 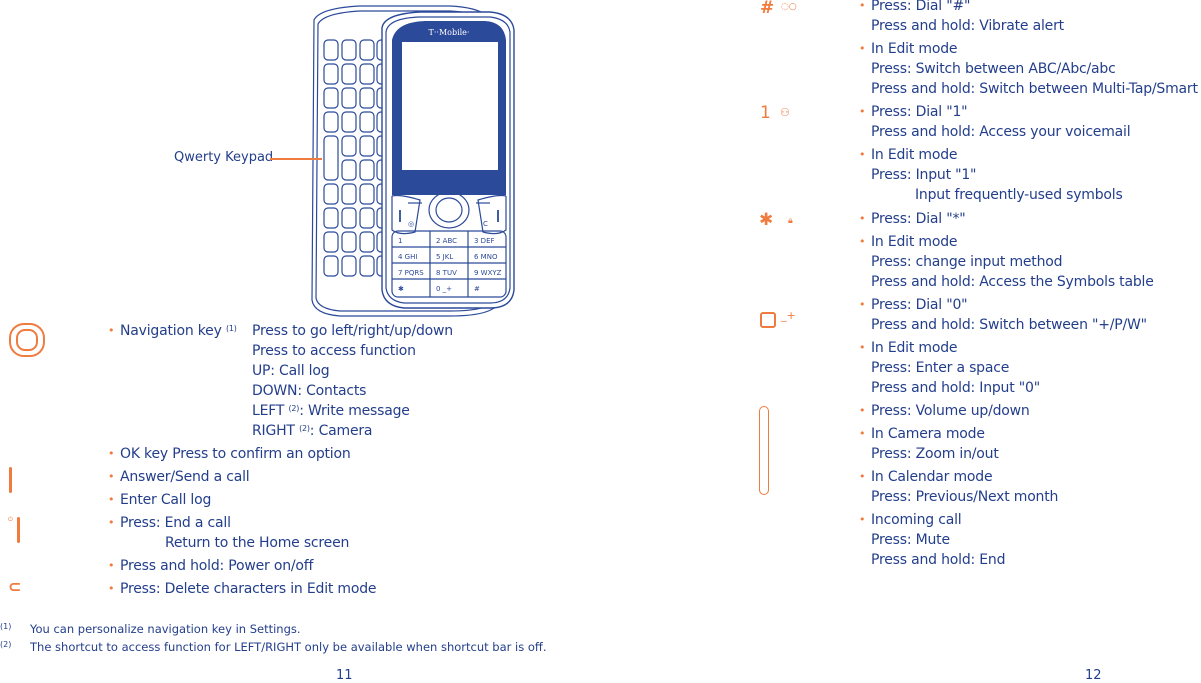 I want to click on nav-key-label: Navigation key (1), so click(x=172, y=331).